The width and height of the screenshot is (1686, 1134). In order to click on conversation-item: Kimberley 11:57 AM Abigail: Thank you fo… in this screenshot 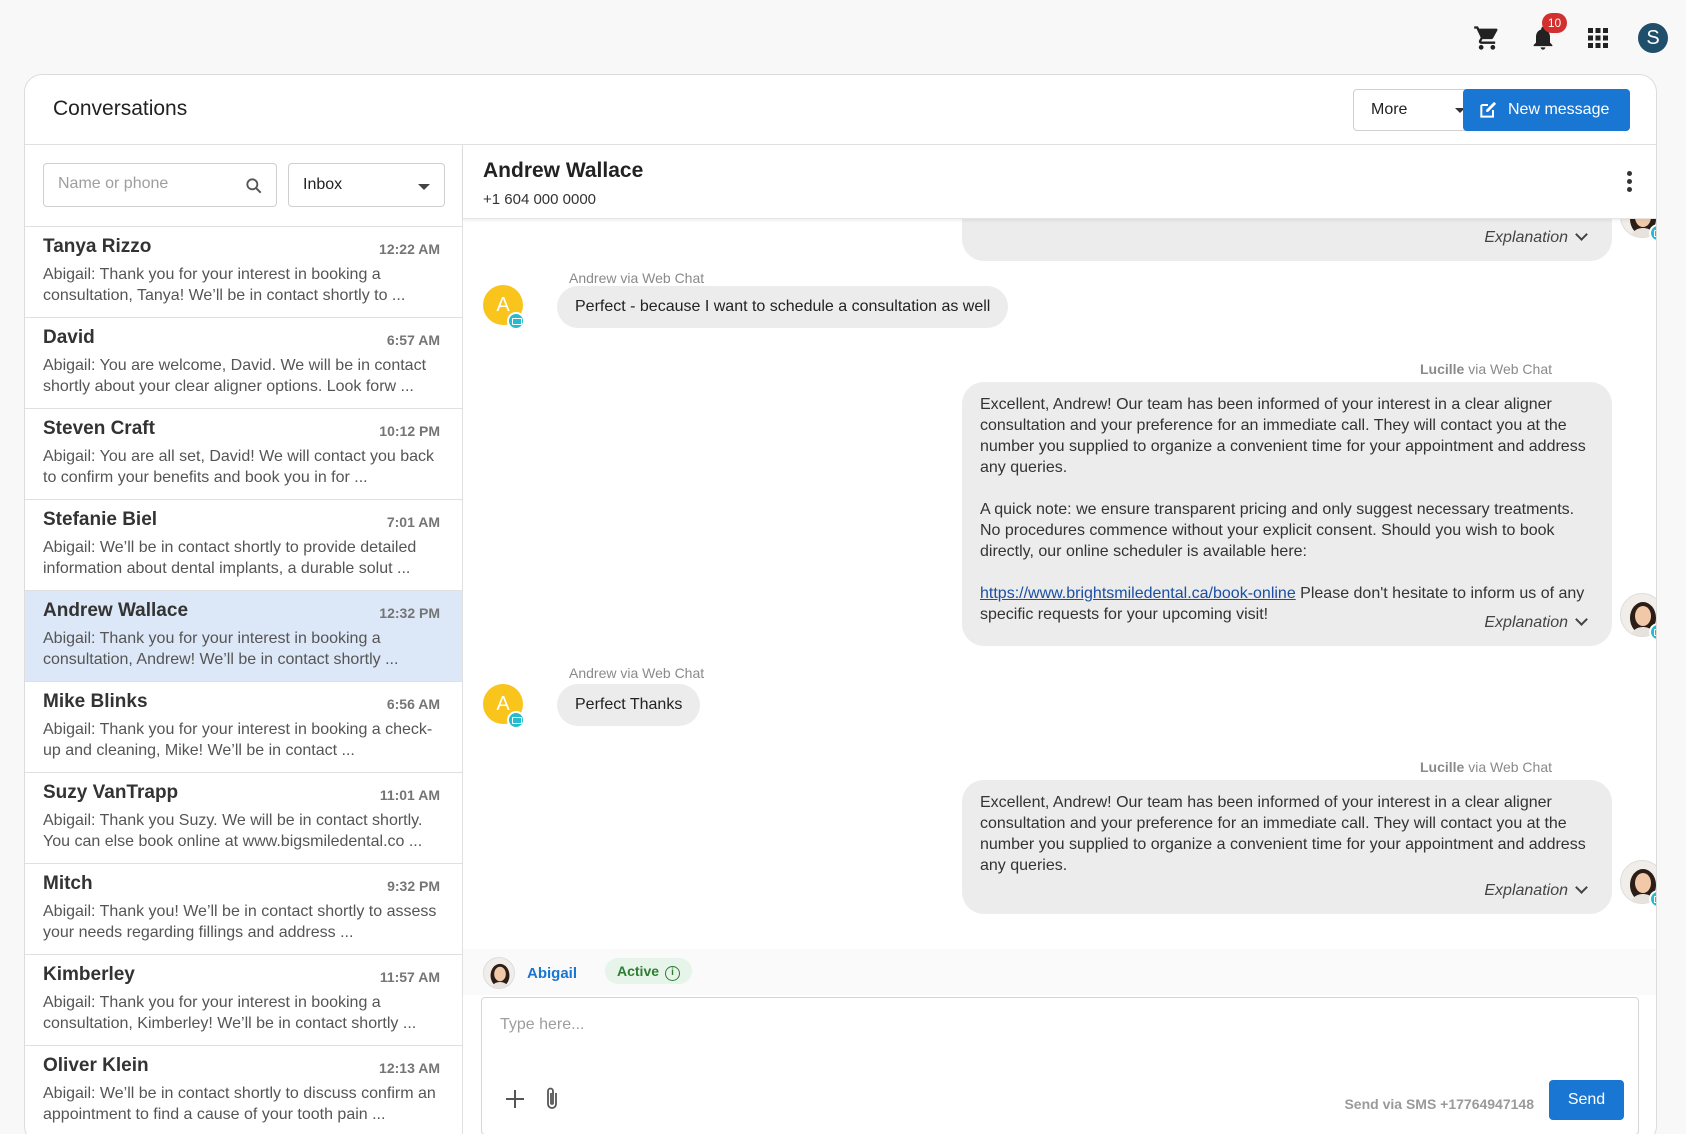, I will do `click(243, 1000)`.